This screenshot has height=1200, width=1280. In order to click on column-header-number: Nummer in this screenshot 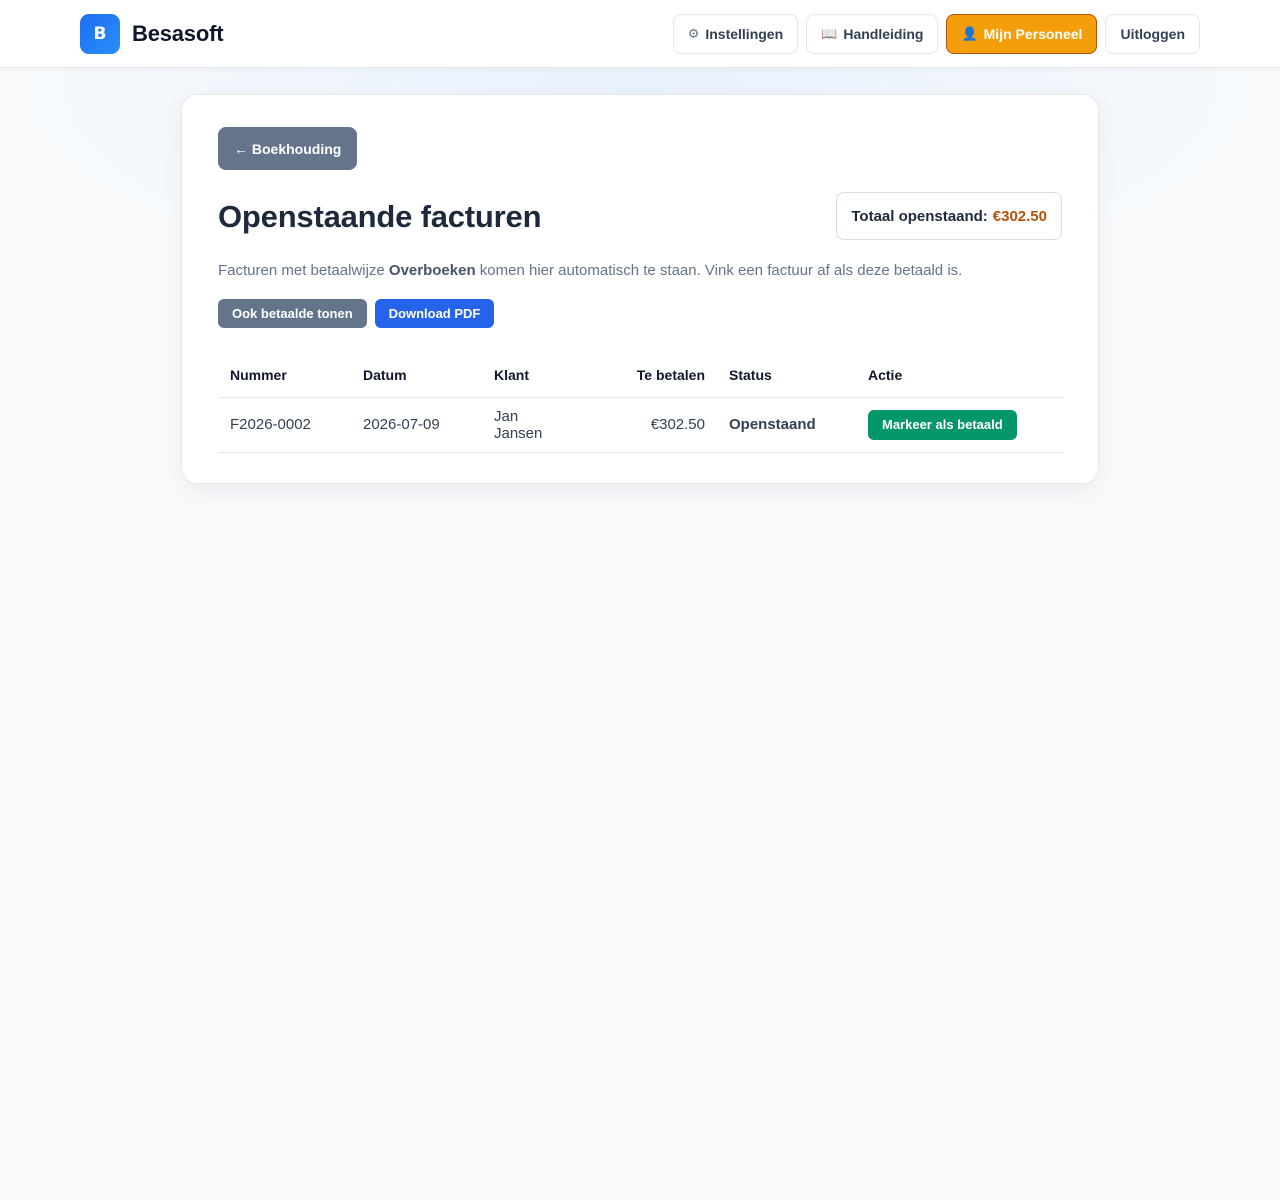, I will do `click(284, 375)`.